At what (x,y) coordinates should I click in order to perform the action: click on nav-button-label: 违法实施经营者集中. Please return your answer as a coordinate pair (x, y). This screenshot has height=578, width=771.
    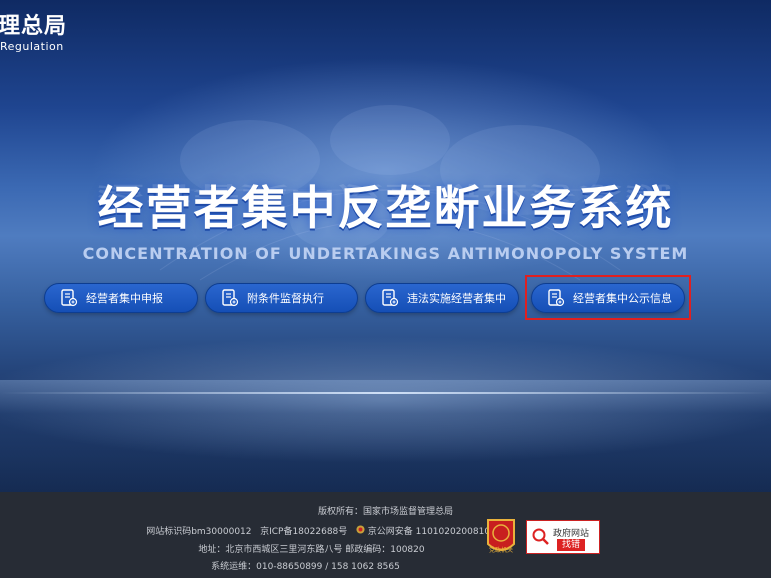
    Looking at the image, I should click on (456, 298).